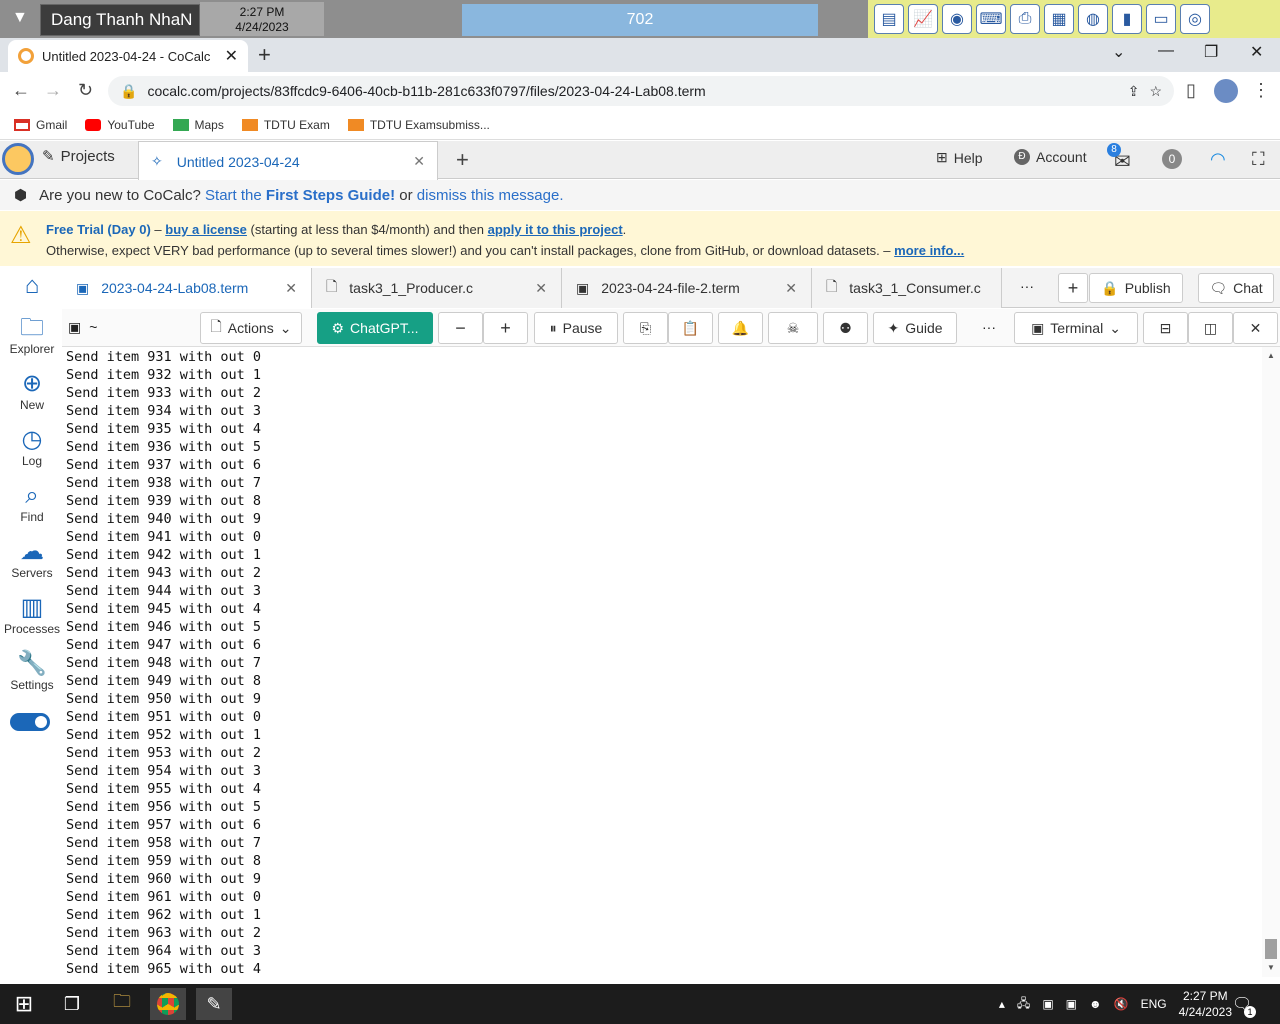 This screenshot has height=1024, width=1280. Describe the element at coordinates (462, 160) in the screenshot. I see `add-project-tab-button: +` at that location.